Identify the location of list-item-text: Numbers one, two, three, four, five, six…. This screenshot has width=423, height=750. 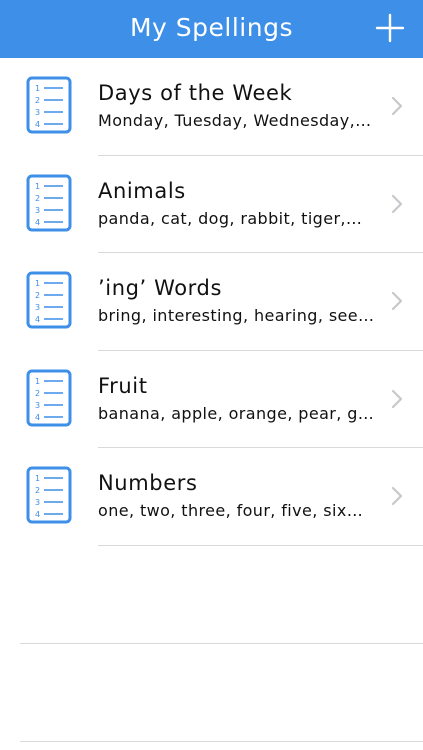
(238, 495).